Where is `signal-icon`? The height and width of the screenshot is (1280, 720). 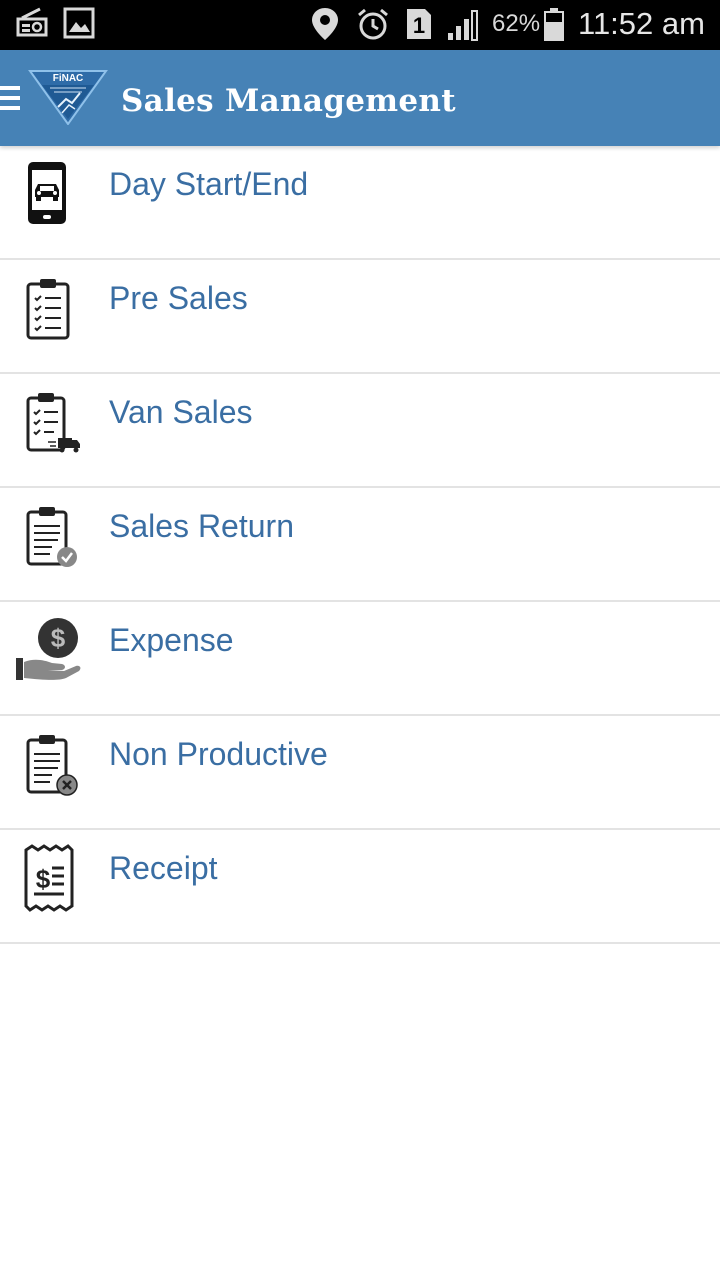 signal-icon is located at coordinates (463, 25).